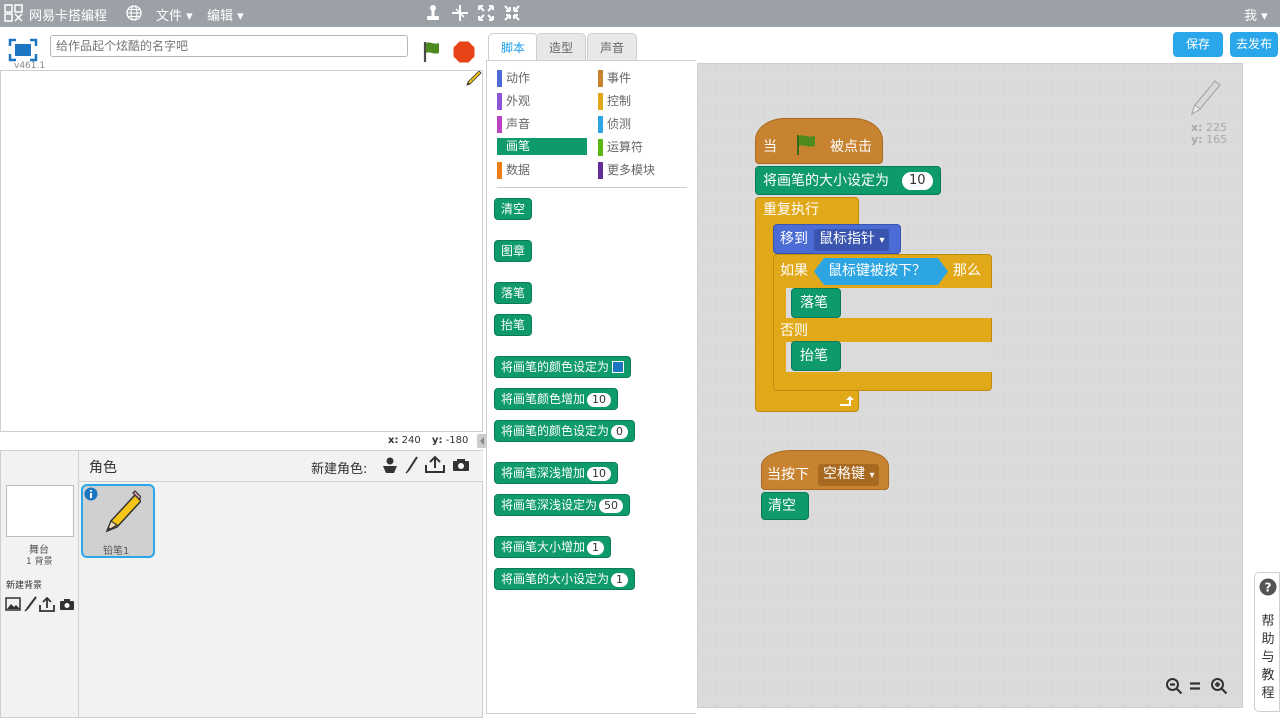 The image size is (1280, 720). What do you see at coordinates (848, 180) in the screenshot?
I see `block-set-pen-size: 将画笔的大小设定为 10` at bounding box center [848, 180].